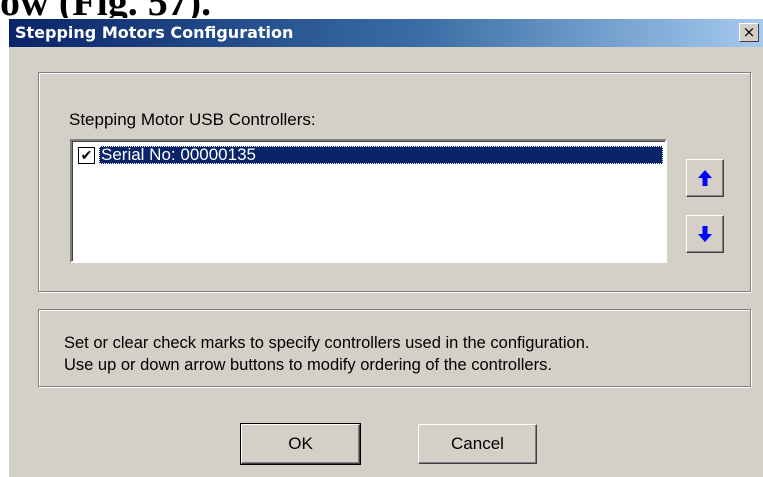 The image size is (763, 477). I want to click on move-down-button, so click(705, 234).